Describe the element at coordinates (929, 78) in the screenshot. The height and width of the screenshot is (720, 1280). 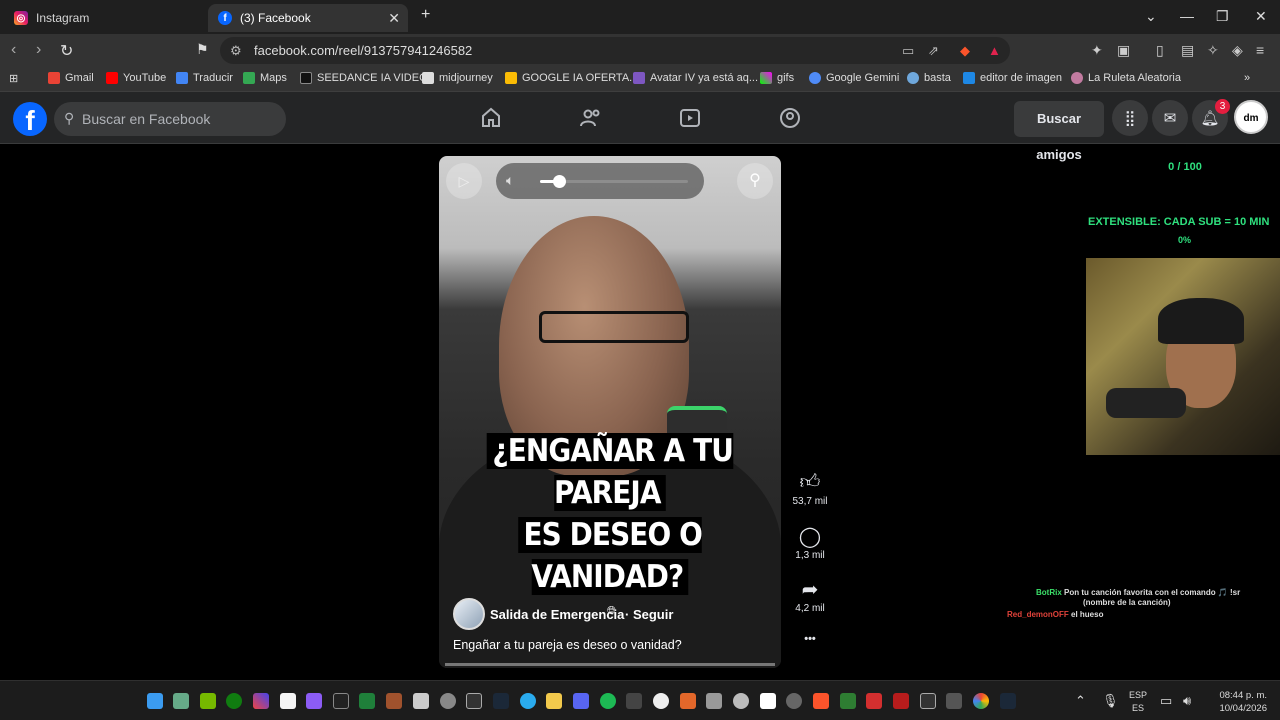
I see `bookmark-basta: basta` at that location.